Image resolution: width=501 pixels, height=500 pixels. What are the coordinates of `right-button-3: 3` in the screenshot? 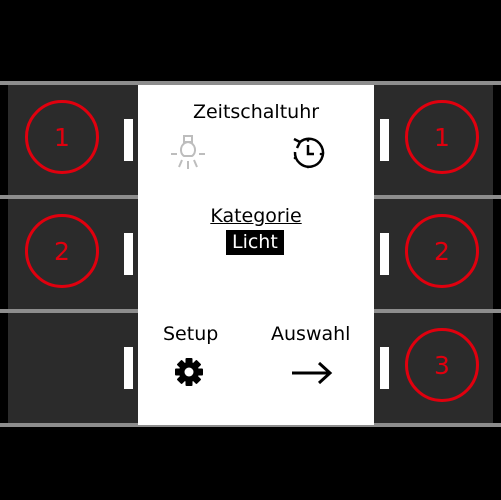 It's located at (433, 368).